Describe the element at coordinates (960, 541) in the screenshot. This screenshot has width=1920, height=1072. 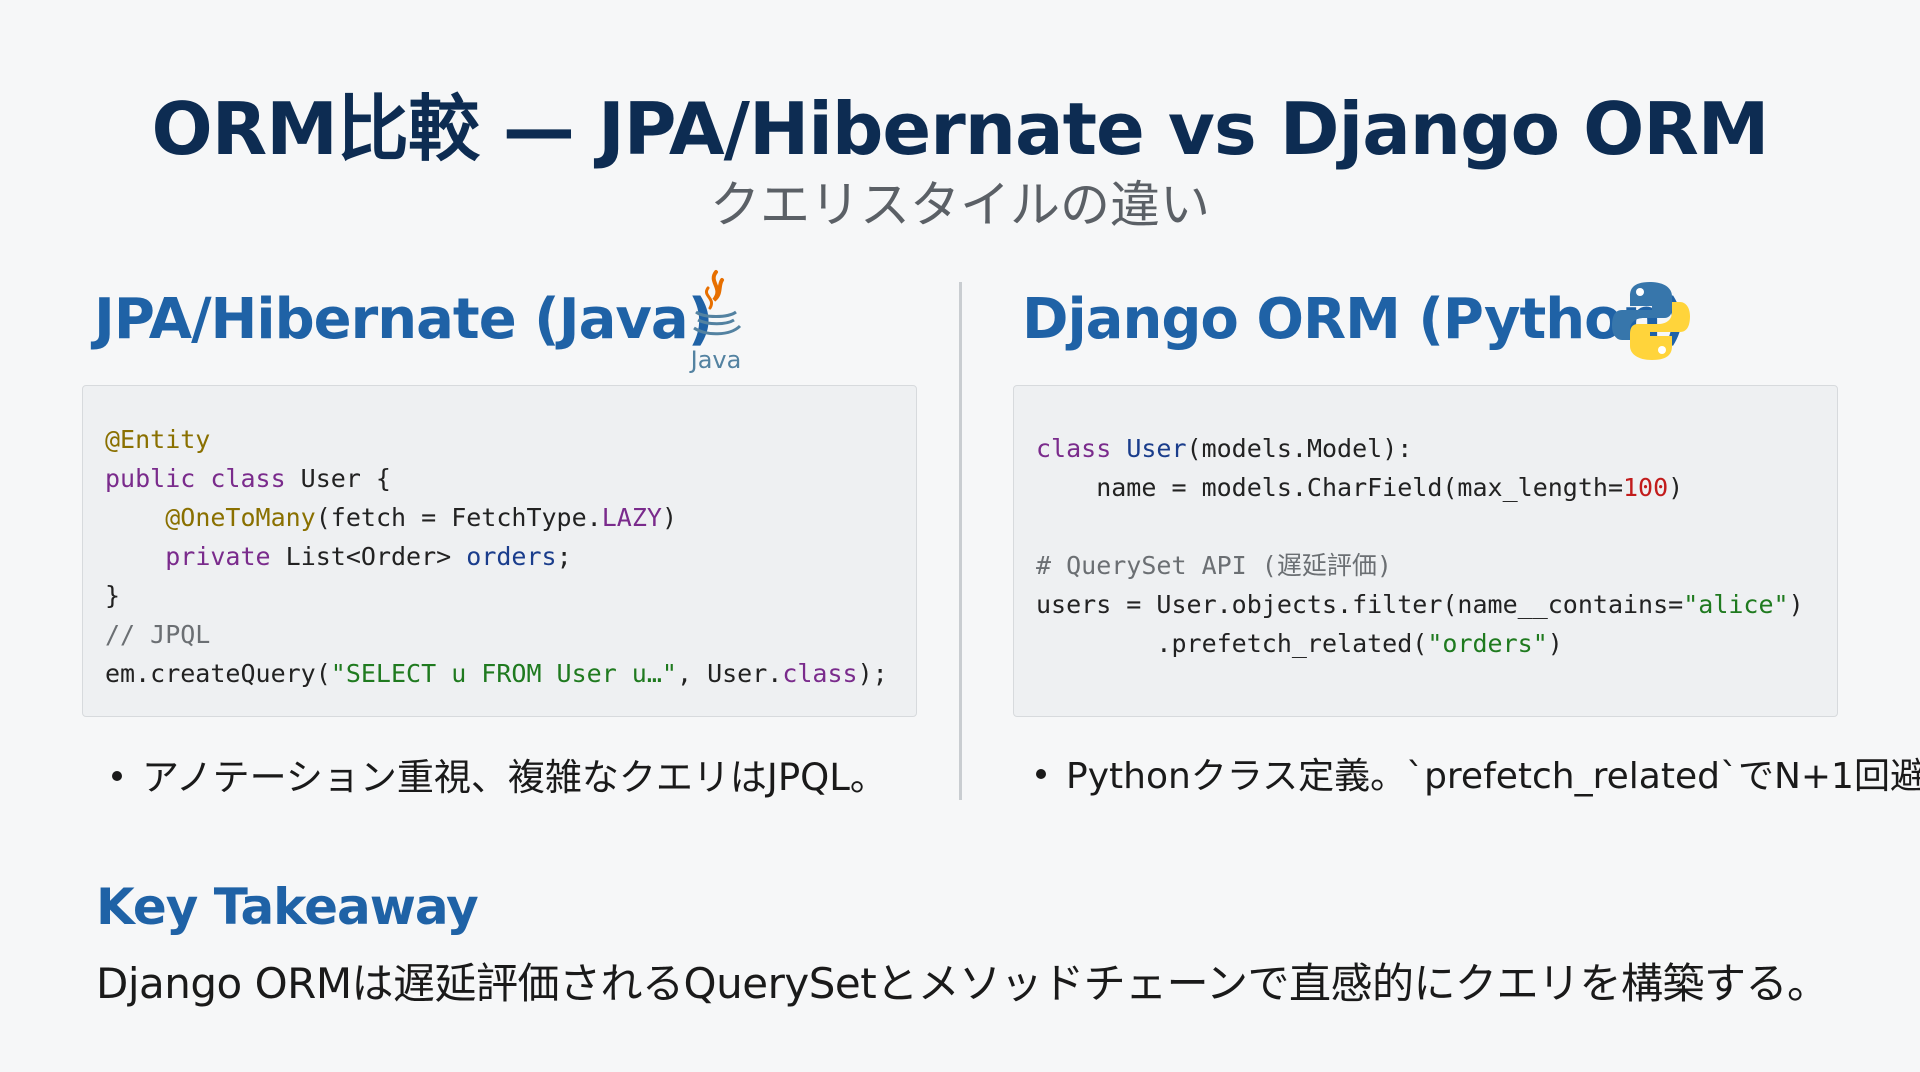
I see `column-divider` at that location.